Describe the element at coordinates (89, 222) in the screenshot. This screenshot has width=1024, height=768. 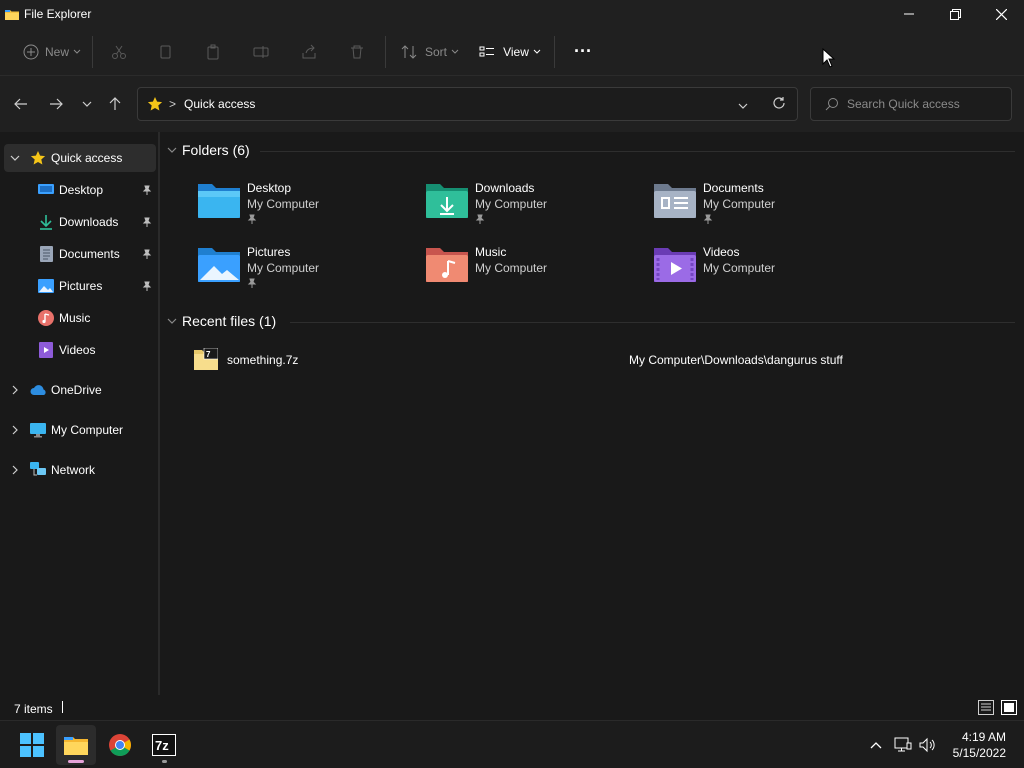
I see `sidebar-item-label: Downloads` at that location.